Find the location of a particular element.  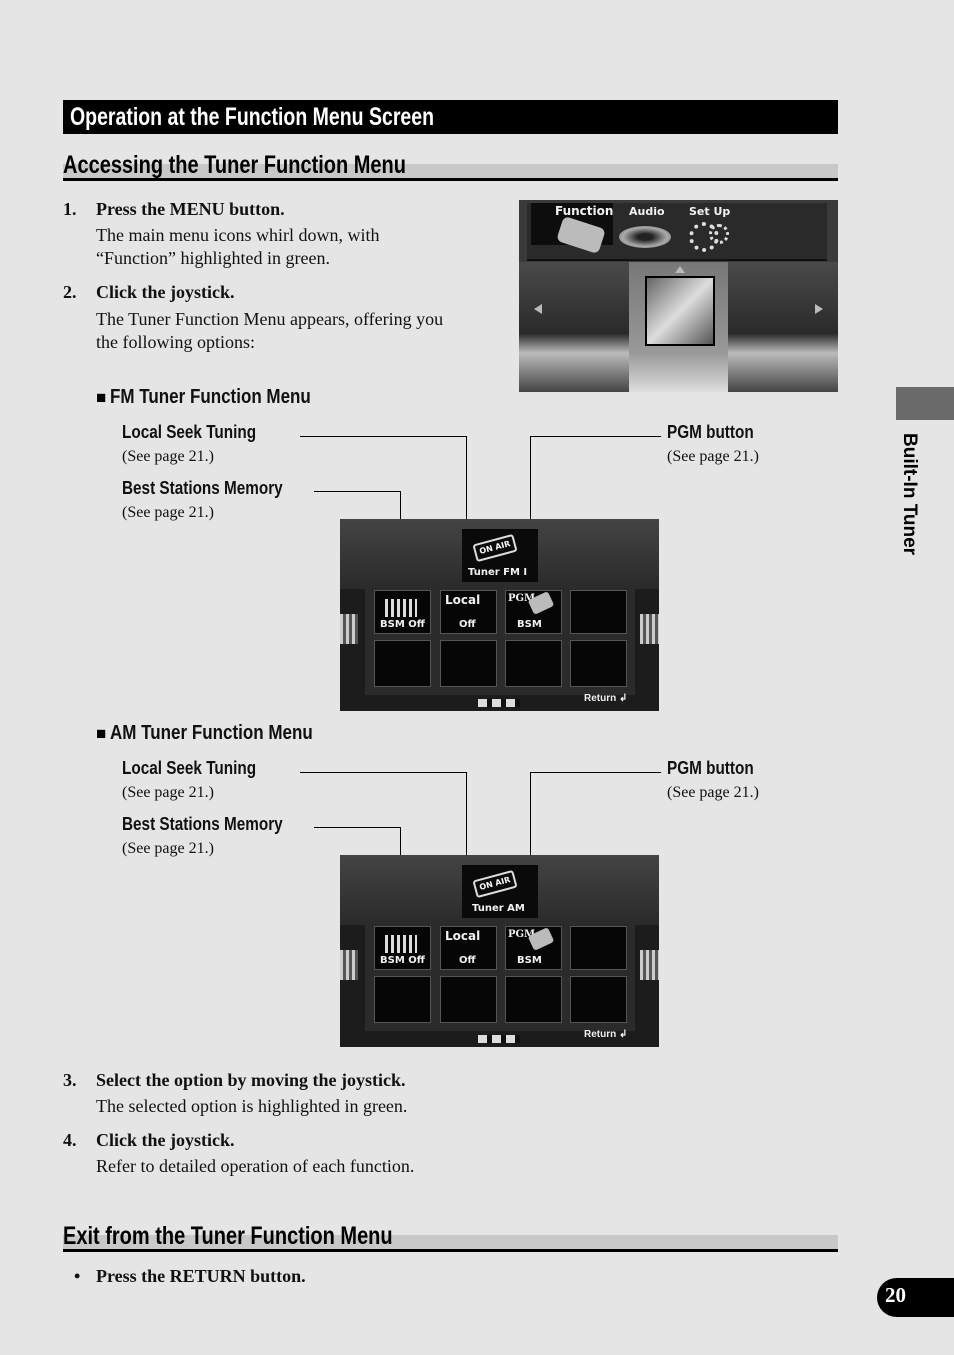

arrow-right-icon is located at coordinates (819, 309).